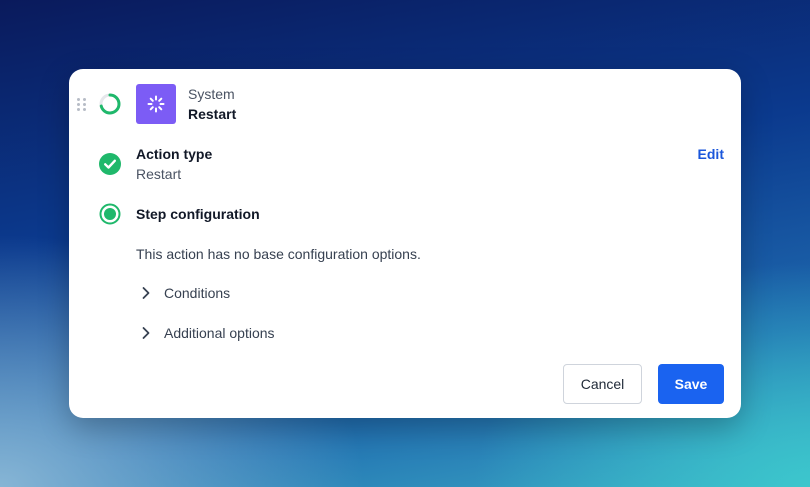 The width and height of the screenshot is (810, 487). What do you see at coordinates (711, 154) in the screenshot?
I see `edit-action-type-link: Edit` at bounding box center [711, 154].